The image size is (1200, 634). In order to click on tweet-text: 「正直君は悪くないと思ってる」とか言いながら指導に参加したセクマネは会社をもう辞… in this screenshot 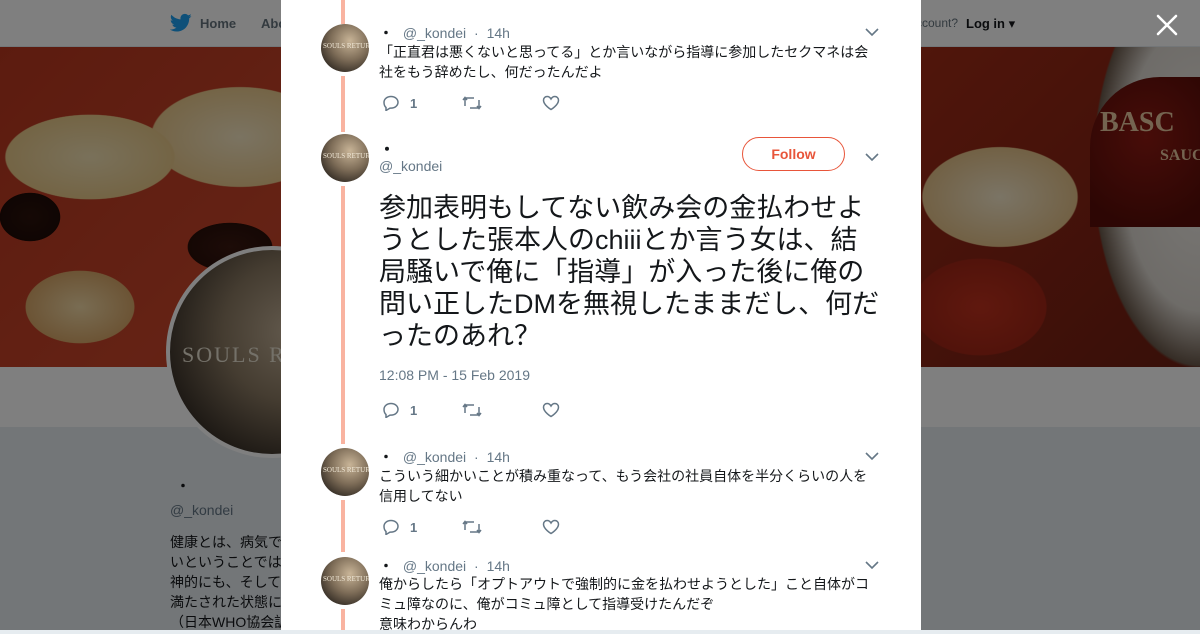, I will do `click(624, 62)`.